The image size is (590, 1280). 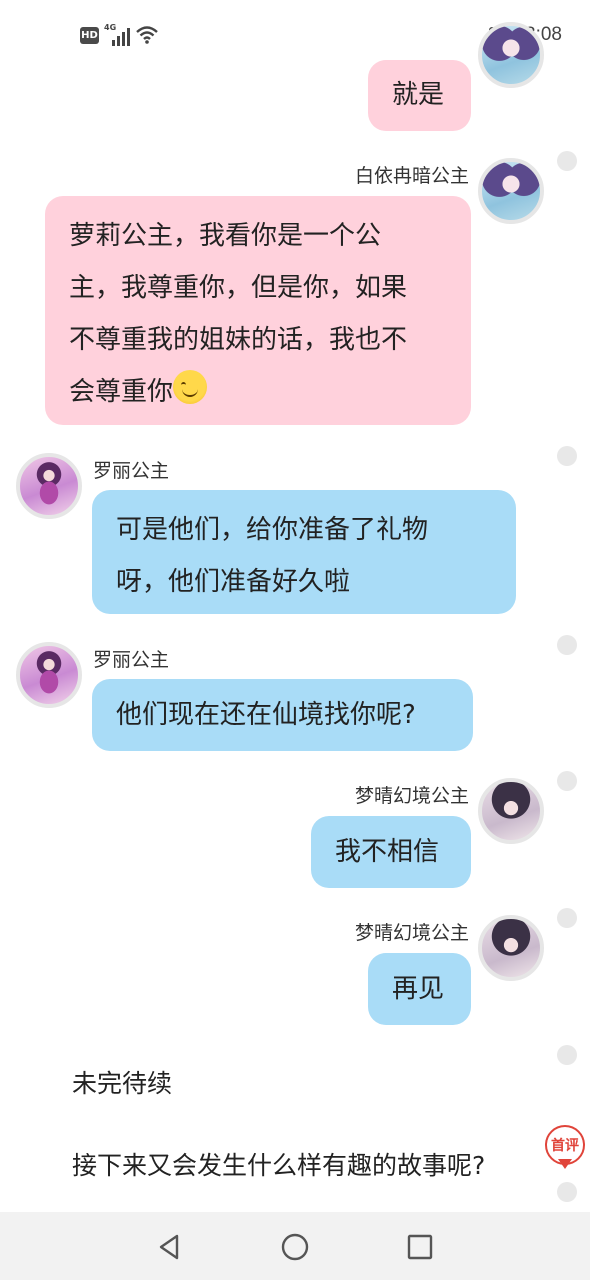 I want to click on message-text: 就是, so click(x=418, y=95).